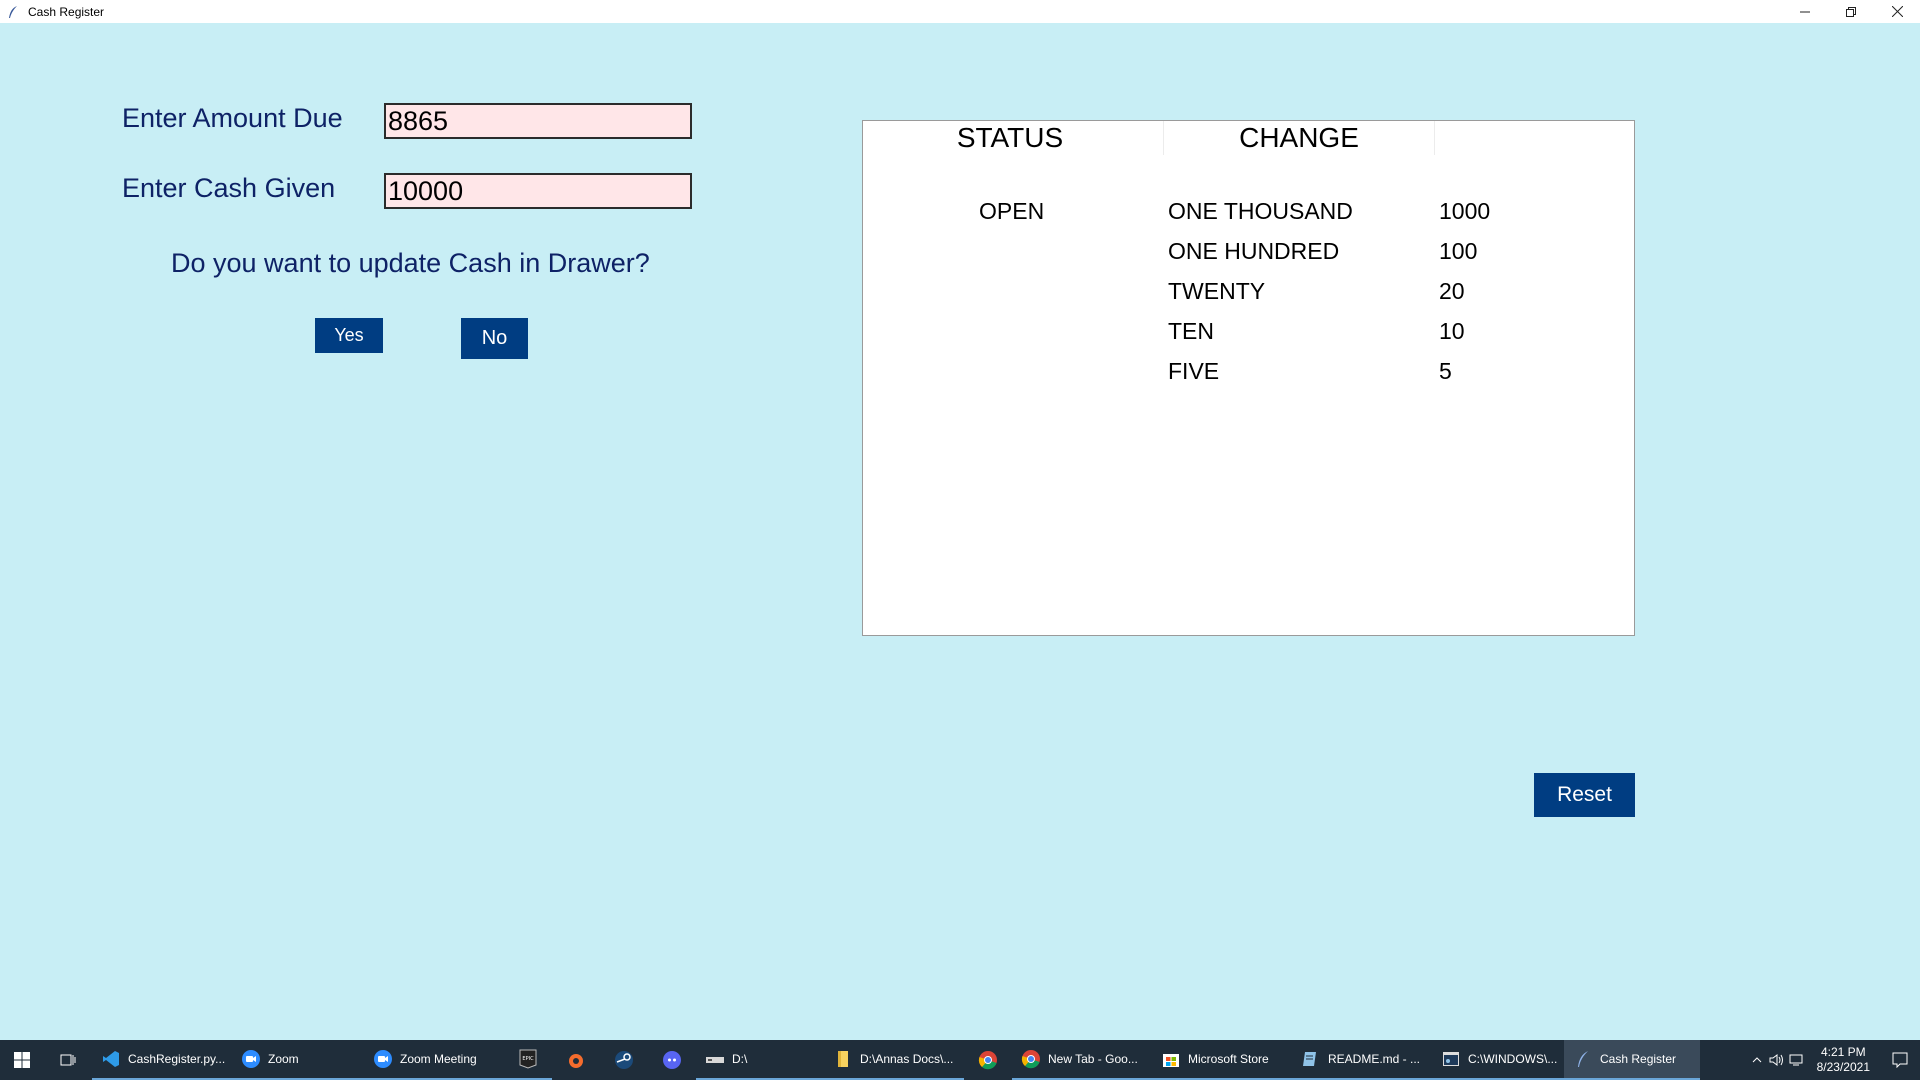 The height and width of the screenshot is (1080, 1920). Describe the element at coordinates (624, 1060) in the screenshot. I see `steam-icon` at that location.